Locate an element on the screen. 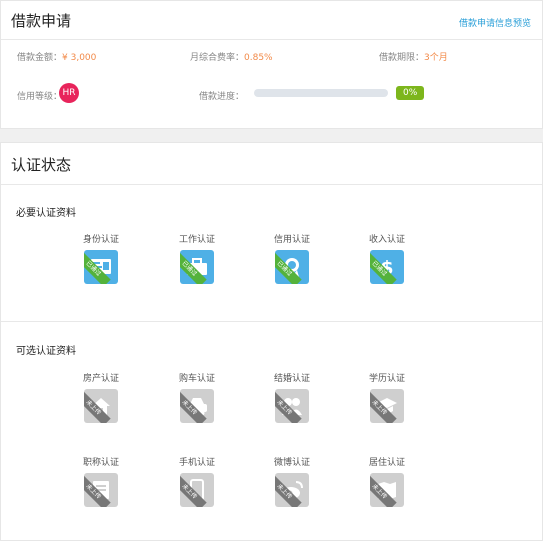  credit-medal-icon: 已通过 is located at coordinates (292, 267).